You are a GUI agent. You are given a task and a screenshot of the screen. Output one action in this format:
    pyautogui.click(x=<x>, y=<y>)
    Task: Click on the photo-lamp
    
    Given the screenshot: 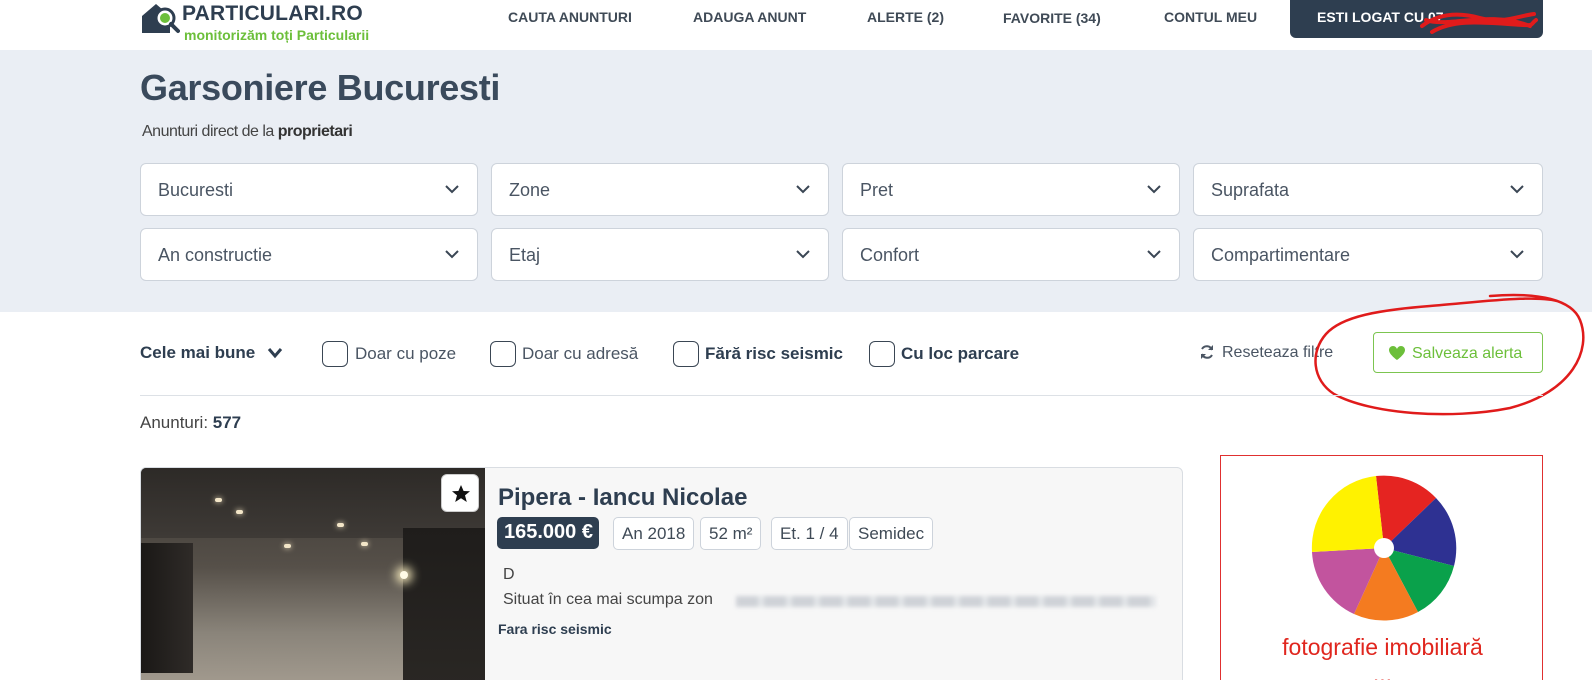 What is the action you would take?
    pyautogui.click(x=404, y=575)
    